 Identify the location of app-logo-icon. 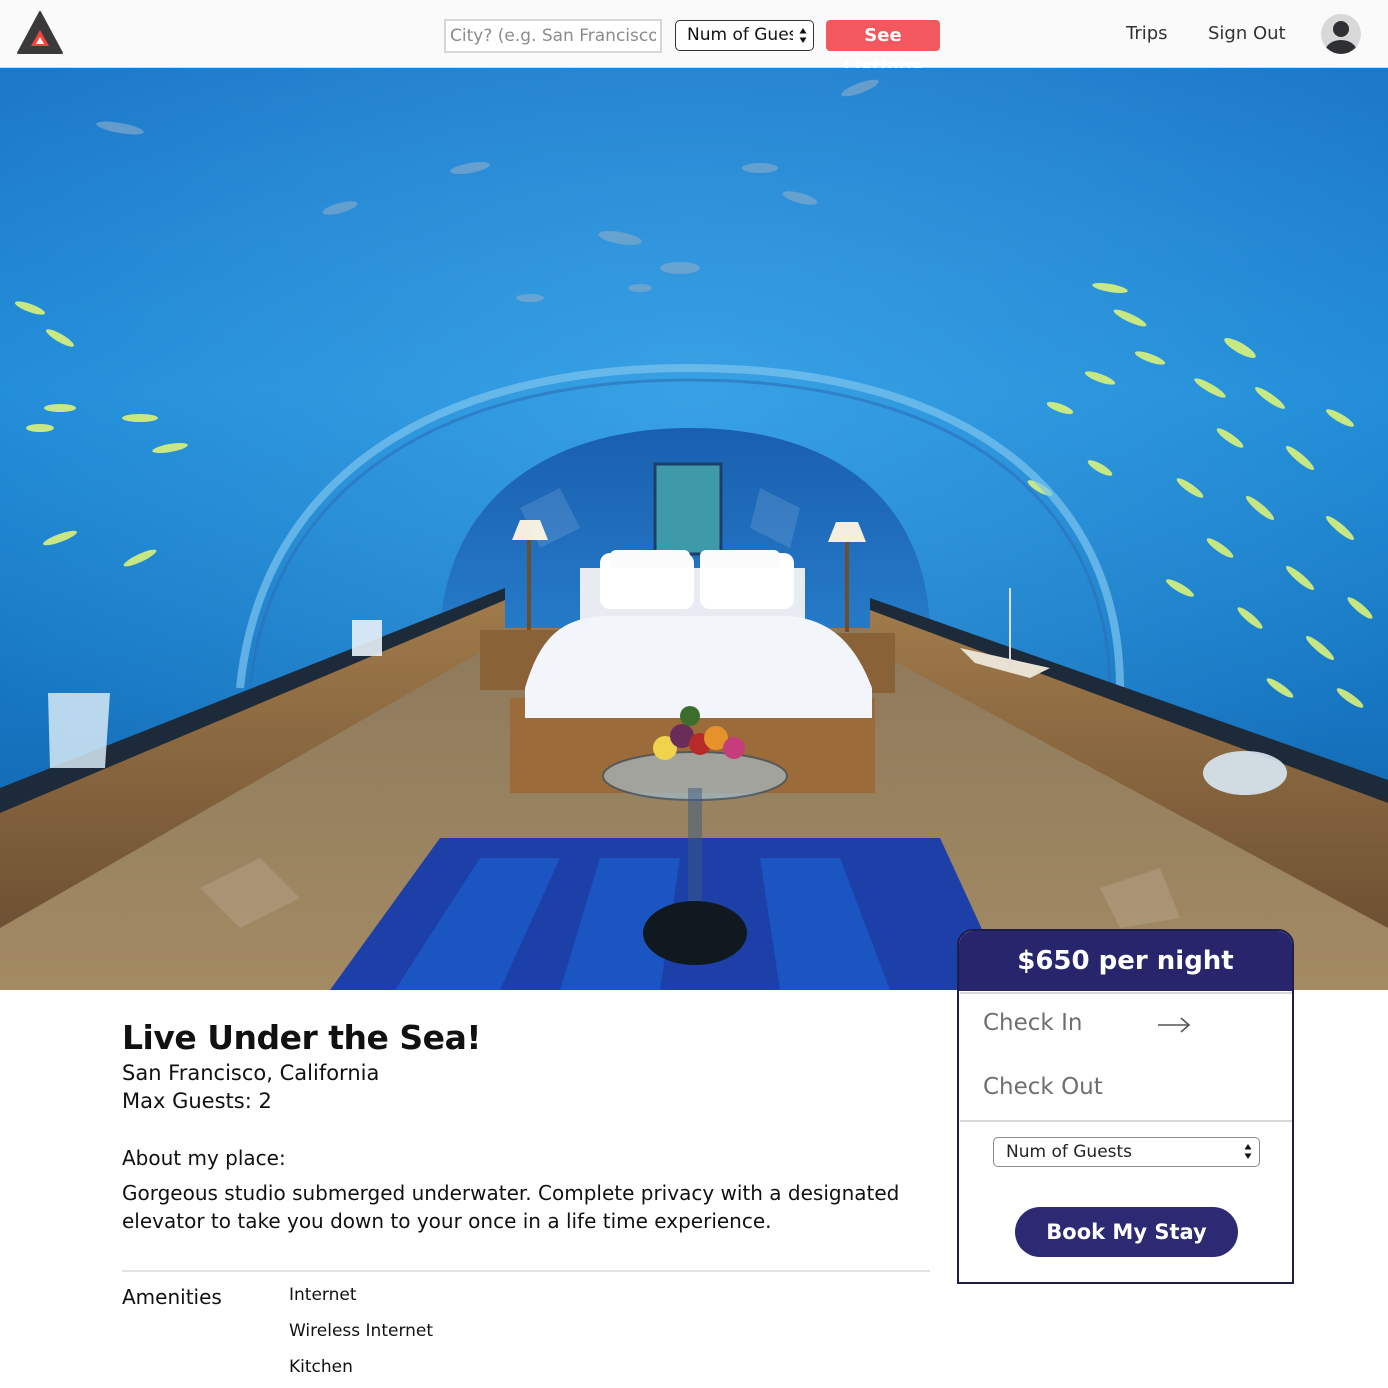
(40, 33).